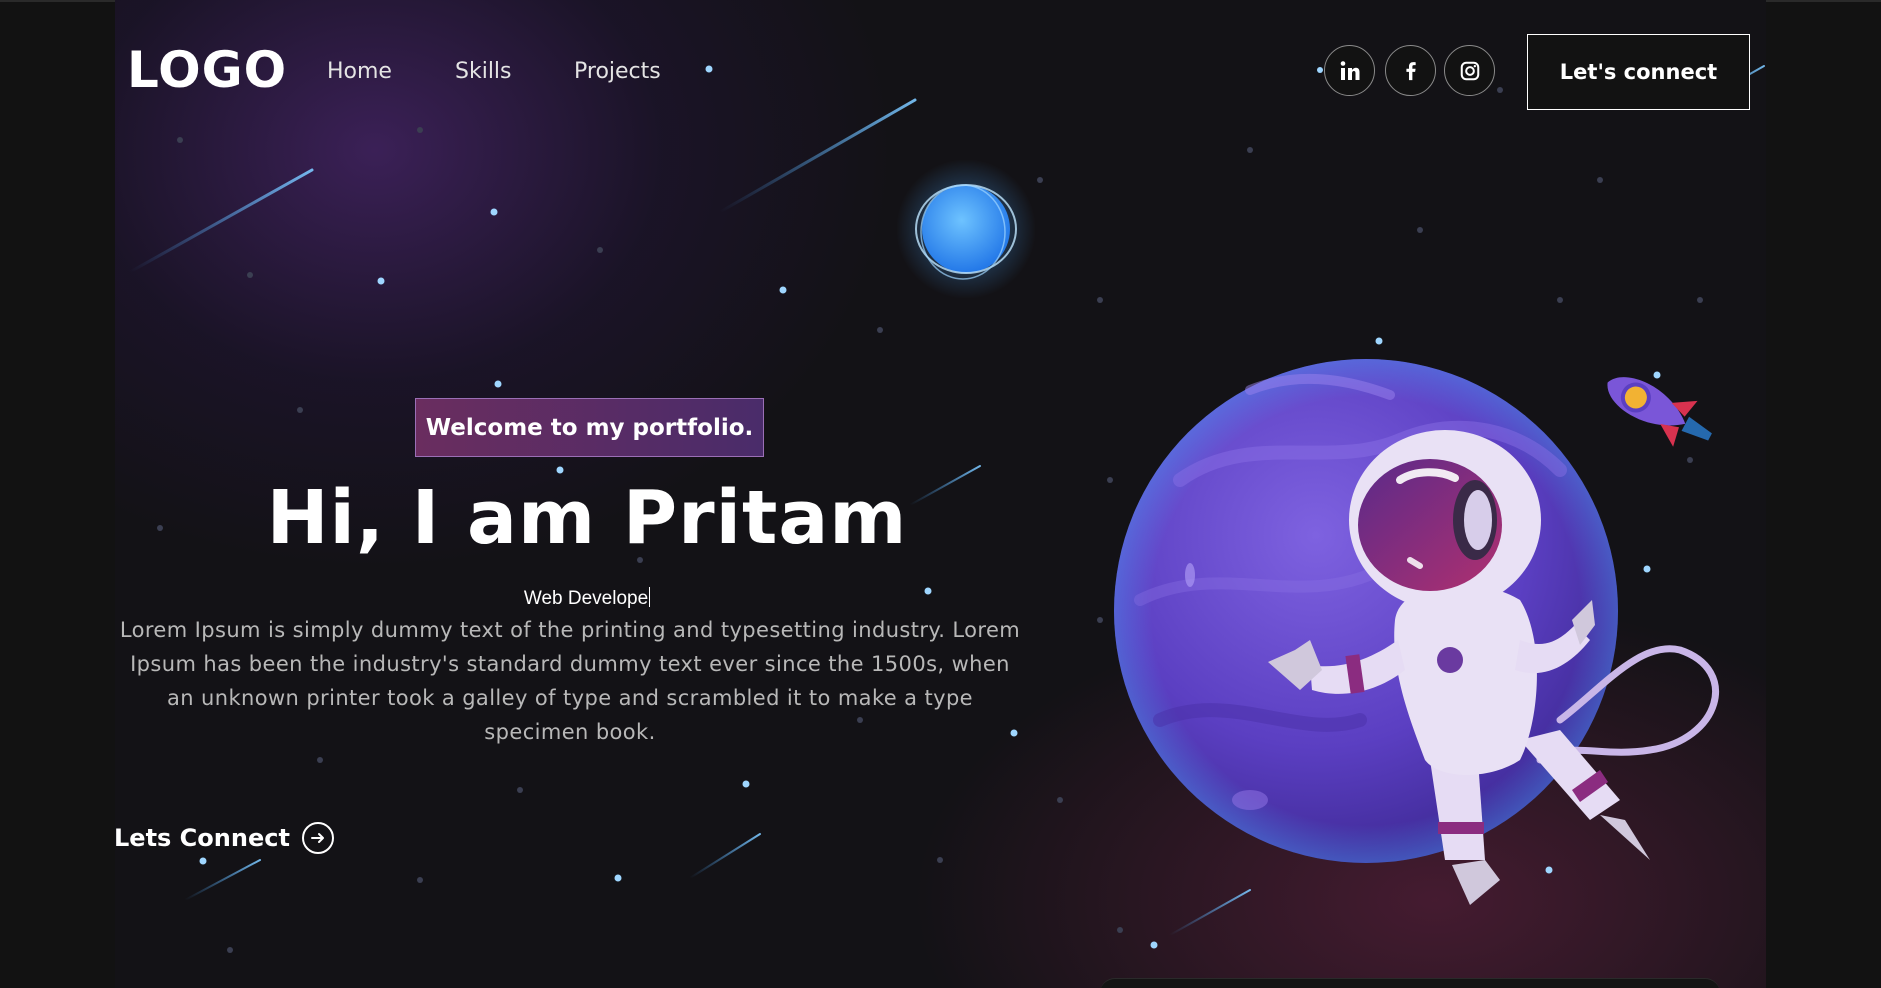  I want to click on cta-label: Lets Connect, so click(202, 838).